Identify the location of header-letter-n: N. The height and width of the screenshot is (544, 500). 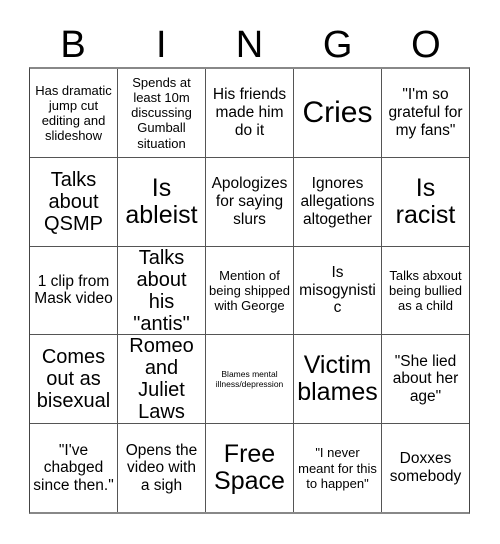
(249, 44).